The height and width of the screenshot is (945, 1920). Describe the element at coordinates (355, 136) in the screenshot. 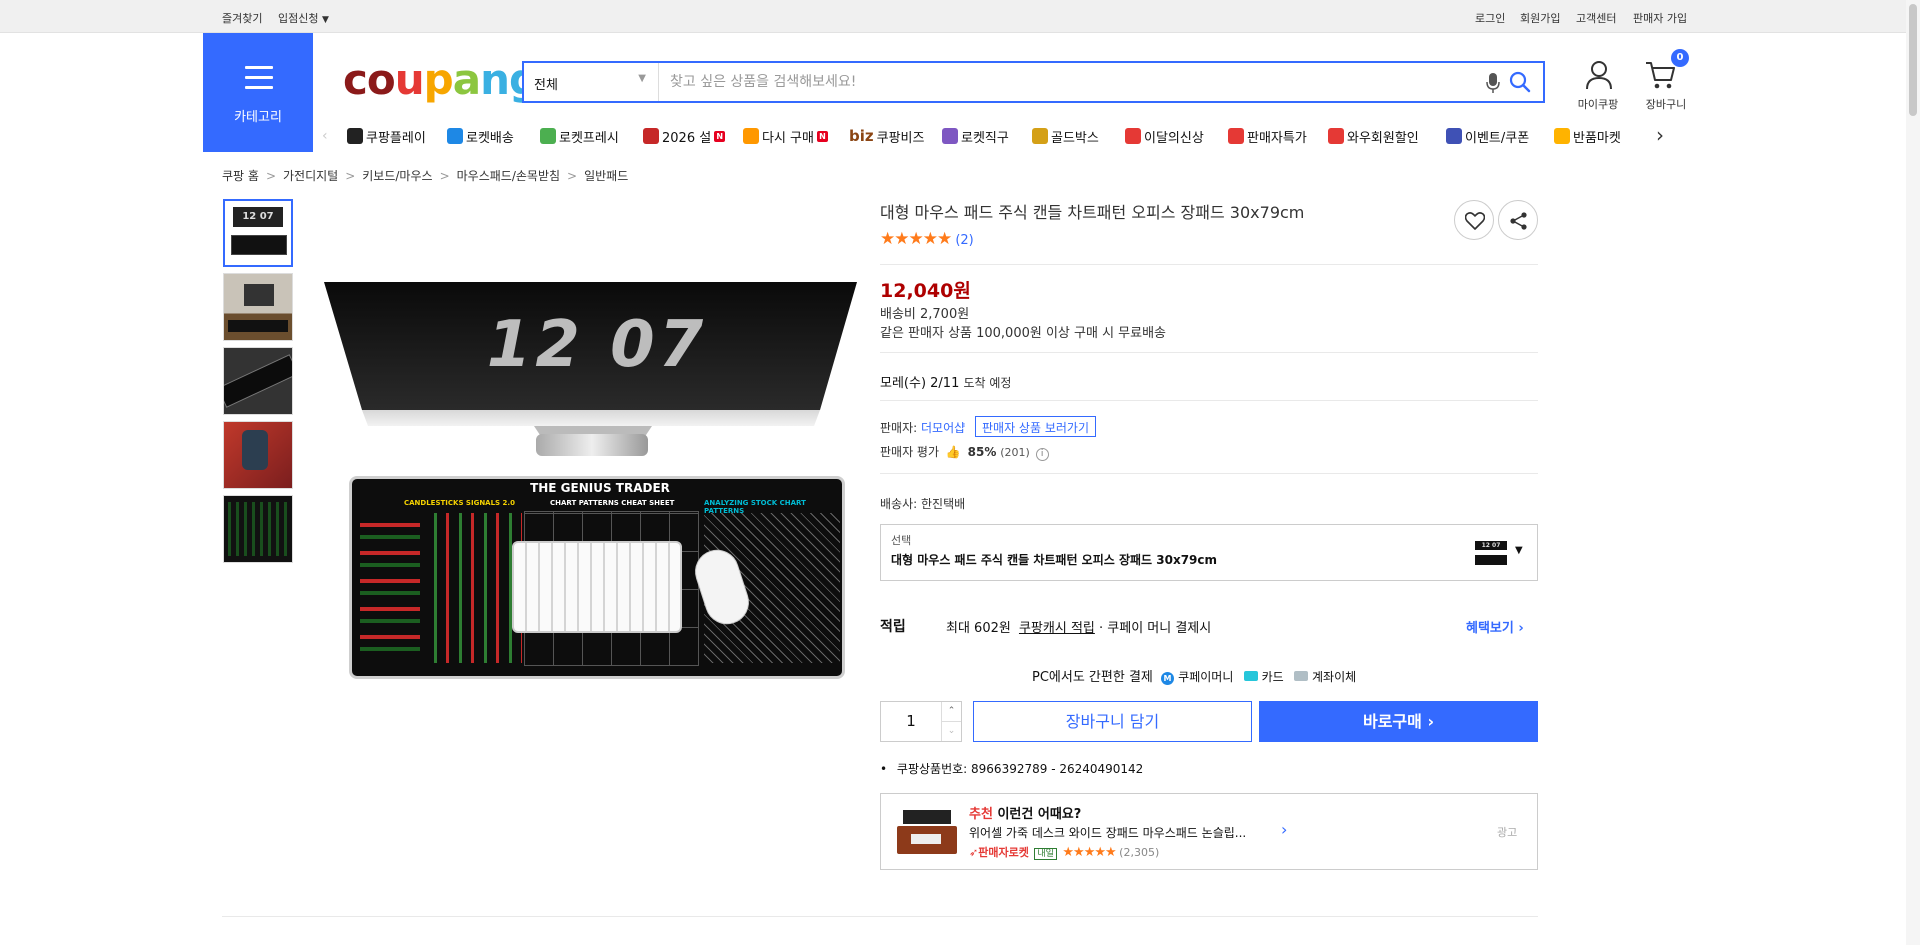

I see `play-icon: play-icon` at that location.